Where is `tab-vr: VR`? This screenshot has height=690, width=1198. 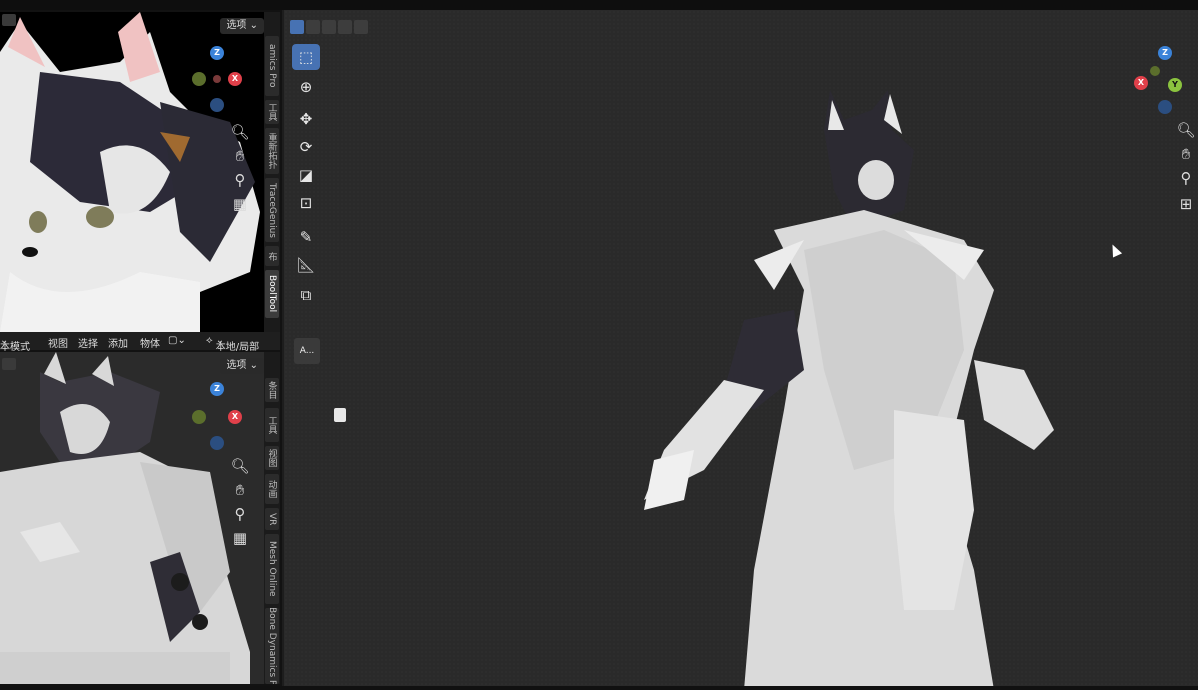 tab-vr: VR is located at coordinates (272, 519).